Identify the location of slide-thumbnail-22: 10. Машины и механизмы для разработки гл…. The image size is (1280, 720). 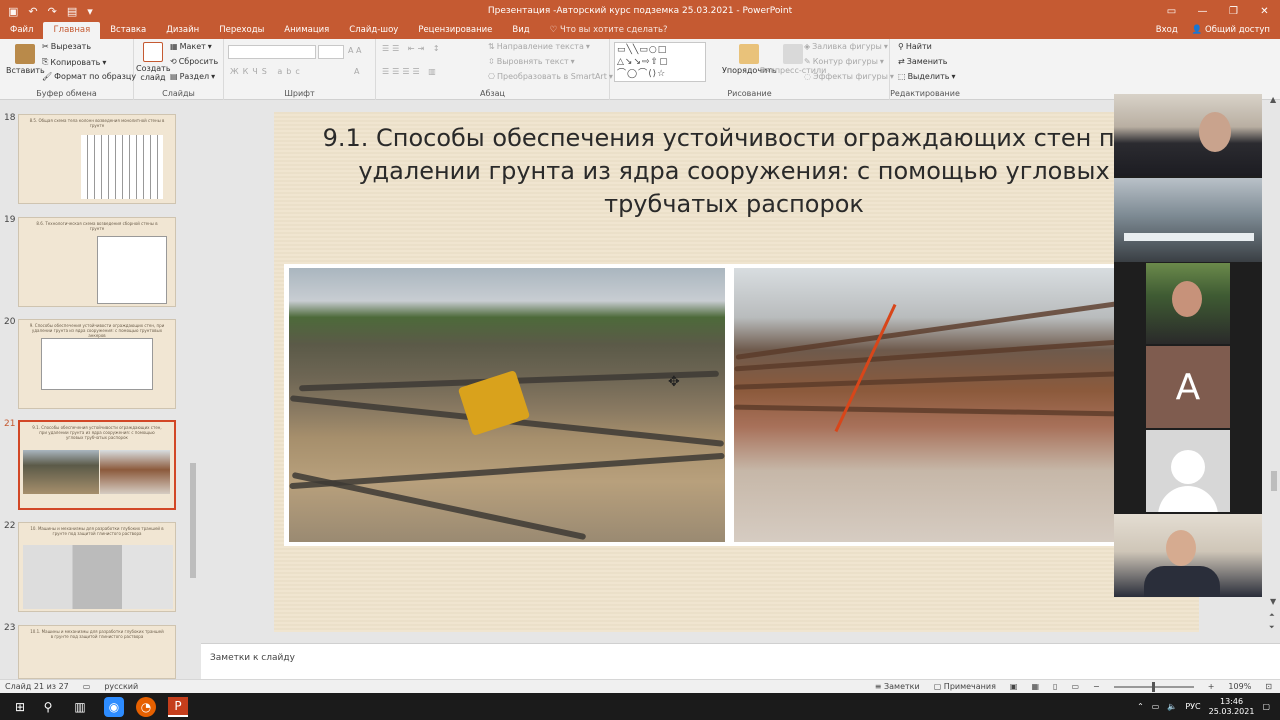
(97, 567).